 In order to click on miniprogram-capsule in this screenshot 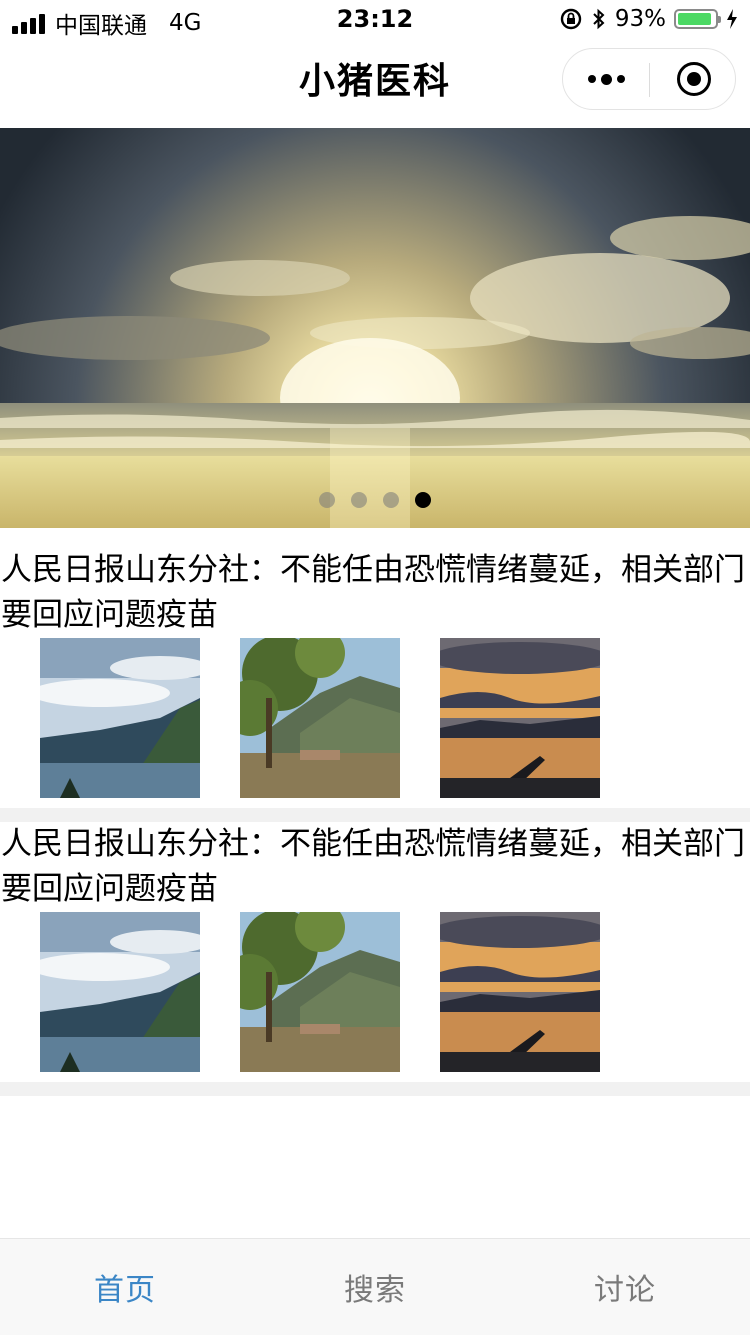, I will do `click(649, 79)`.